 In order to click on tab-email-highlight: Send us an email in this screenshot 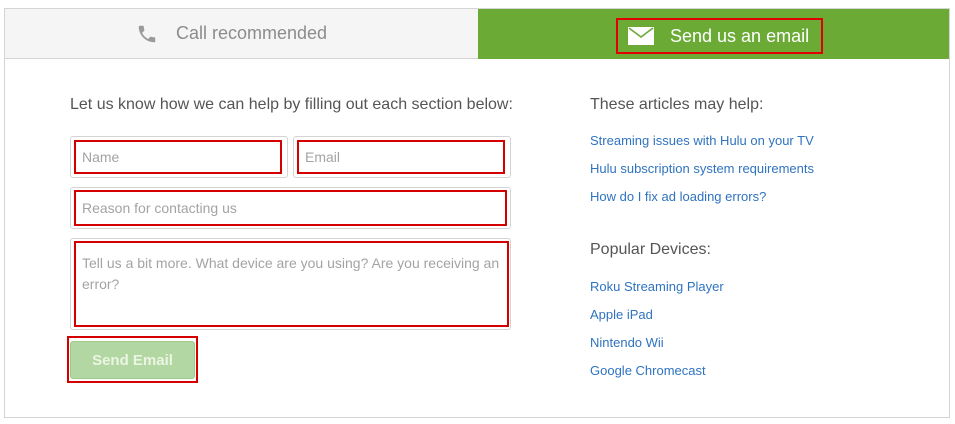, I will do `click(719, 36)`.